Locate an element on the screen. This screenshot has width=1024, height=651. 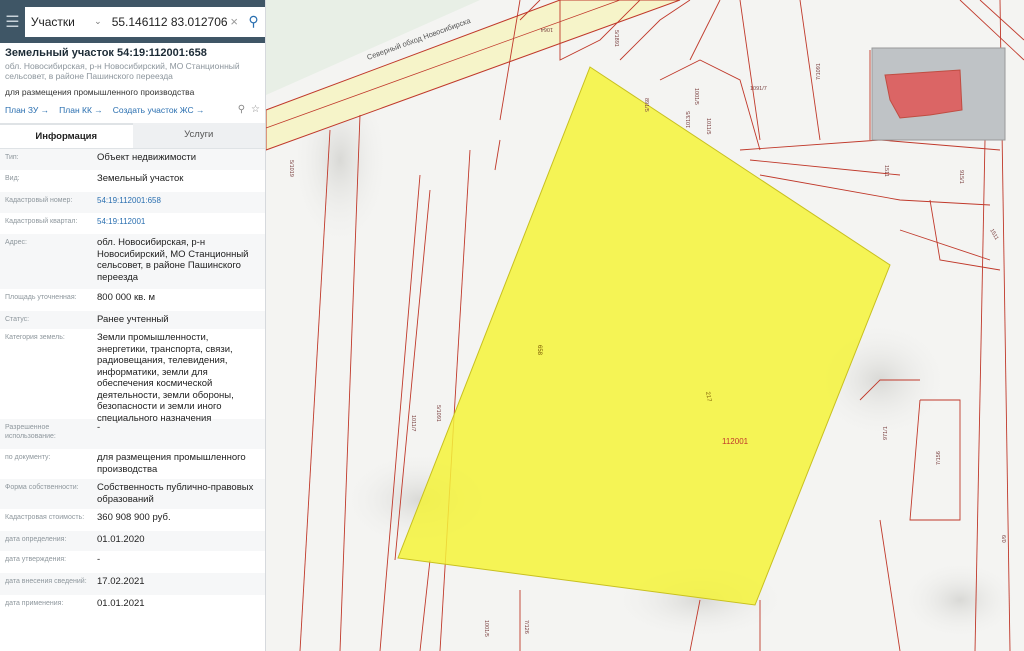
info-value: Ранее учтенный is located at coordinates (133, 319).